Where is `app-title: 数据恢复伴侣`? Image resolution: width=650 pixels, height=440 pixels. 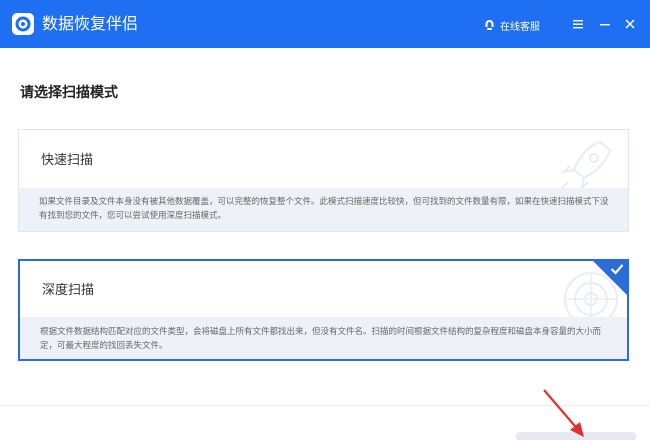
app-title: 数据恢复伴侣 is located at coordinates (90, 23).